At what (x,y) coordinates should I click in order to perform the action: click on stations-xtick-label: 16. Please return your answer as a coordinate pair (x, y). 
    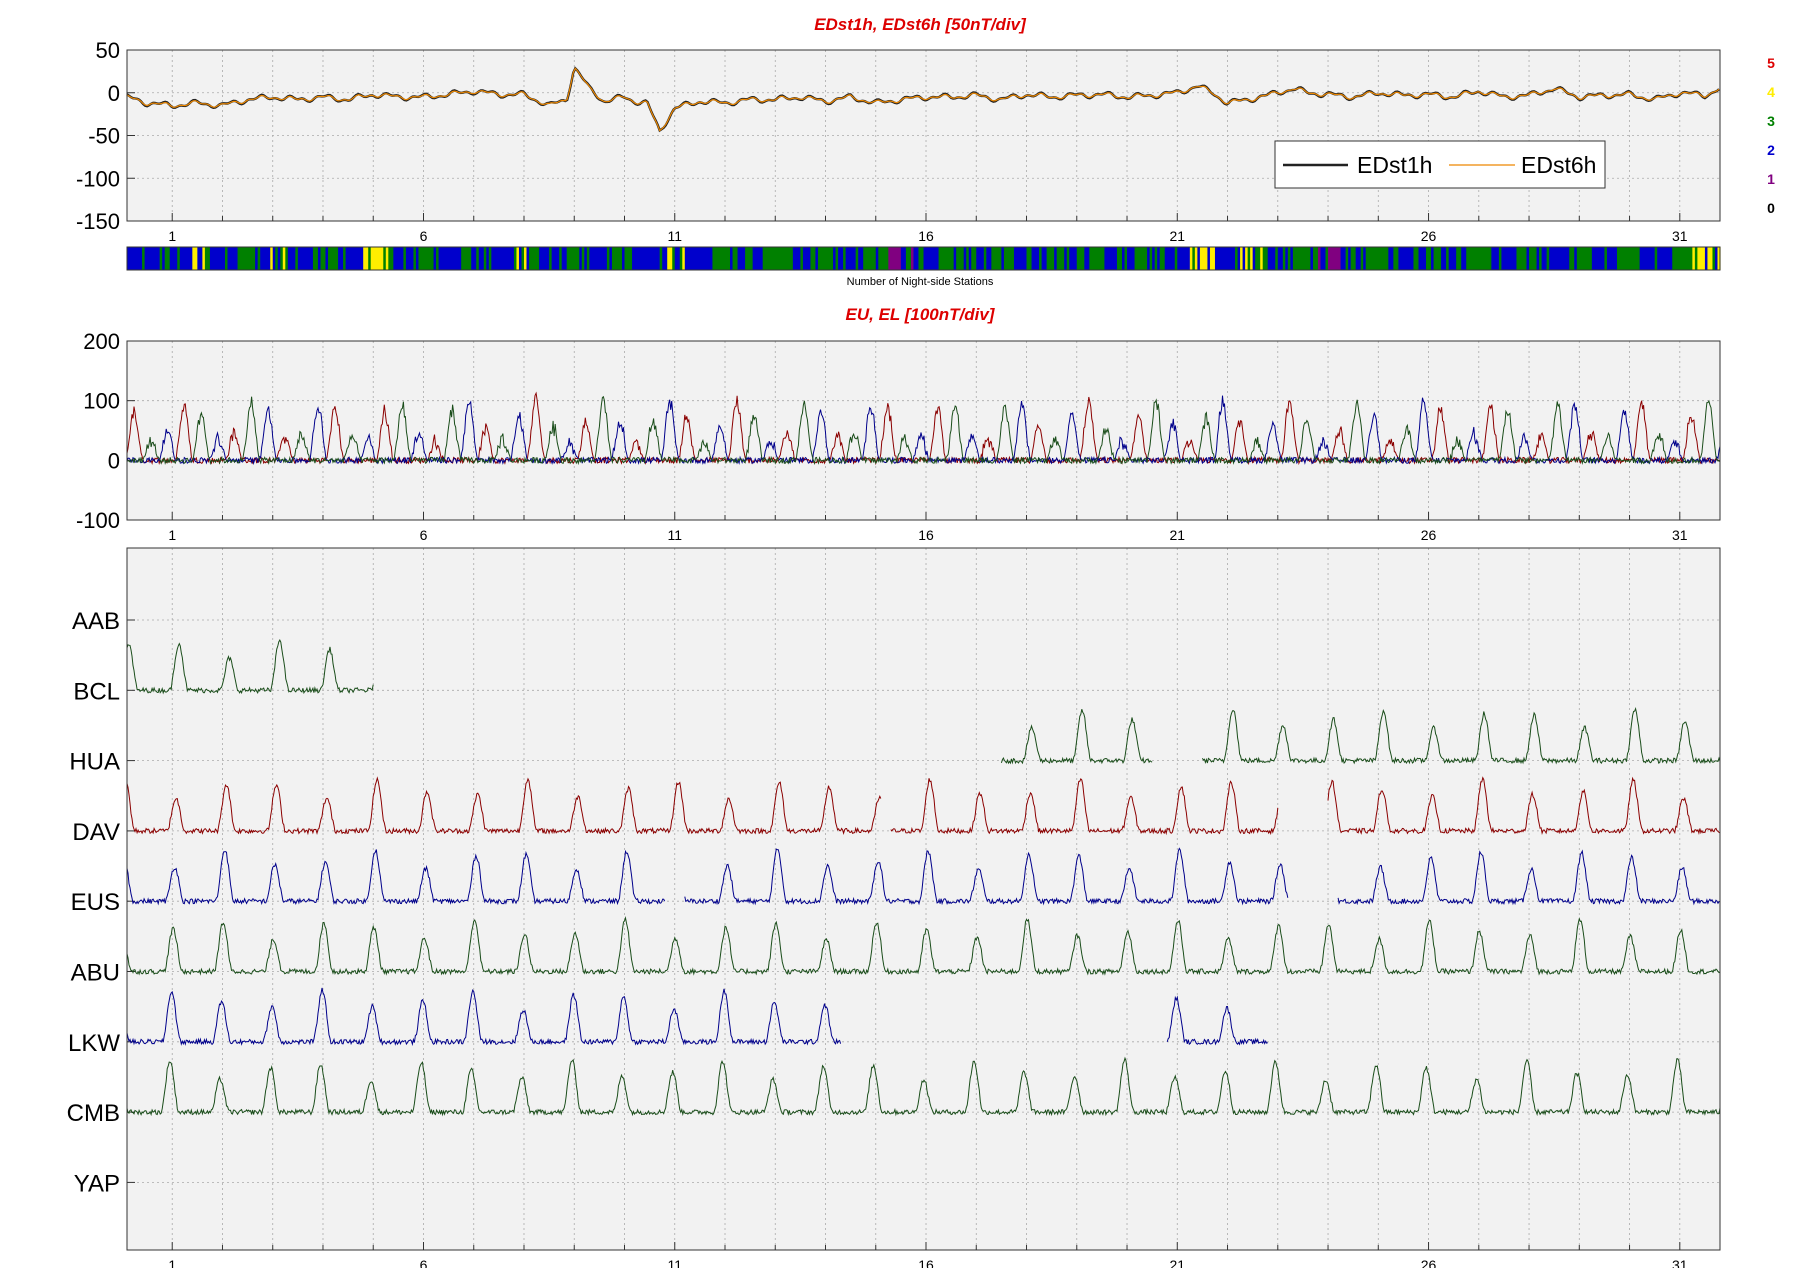
    Looking at the image, I should click on (926, 1262).